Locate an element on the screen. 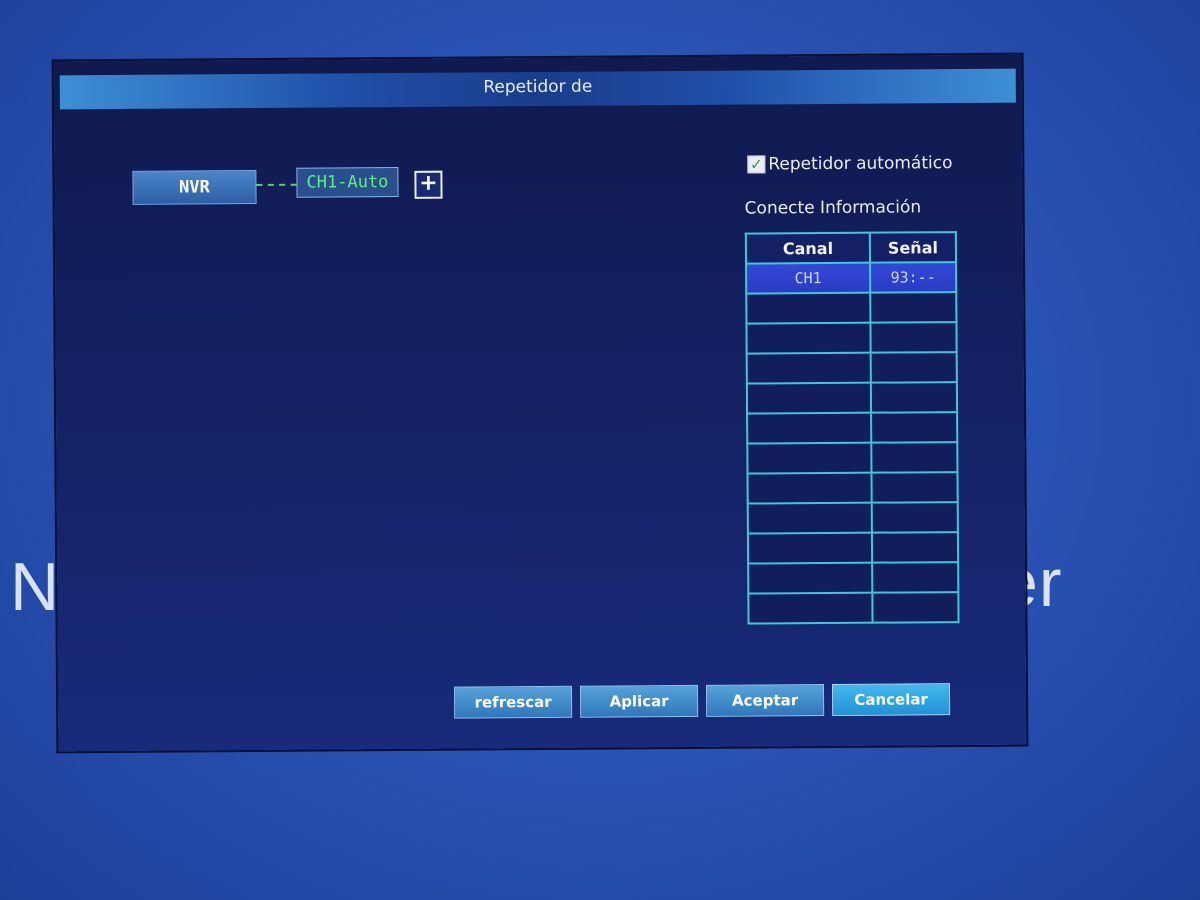  auto-repeater-checkbox: ✓ is located at coordinates (756, 164).